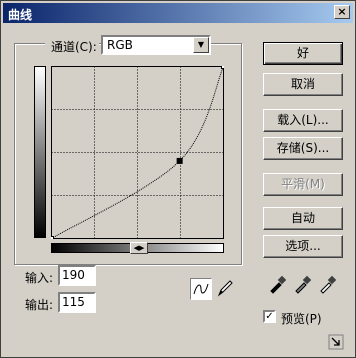  What do you see at coordinates (178, 13) in the screenshot?
I see `title-bar: 曲线 ×` at bounding box center [178, 13].